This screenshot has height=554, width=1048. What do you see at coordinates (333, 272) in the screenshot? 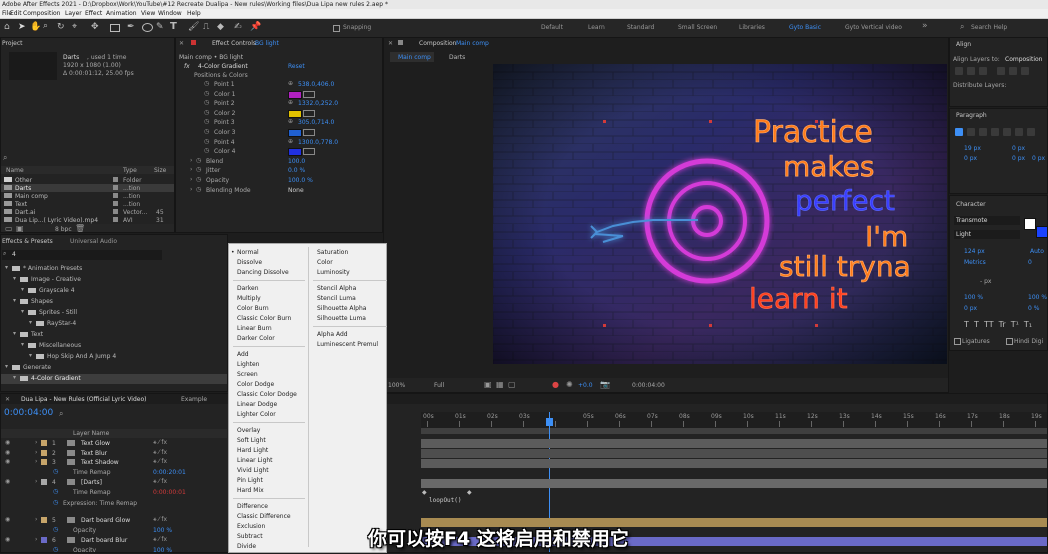
I see `blend-mode-item: Luminosity` at bounding box center [333, 272].